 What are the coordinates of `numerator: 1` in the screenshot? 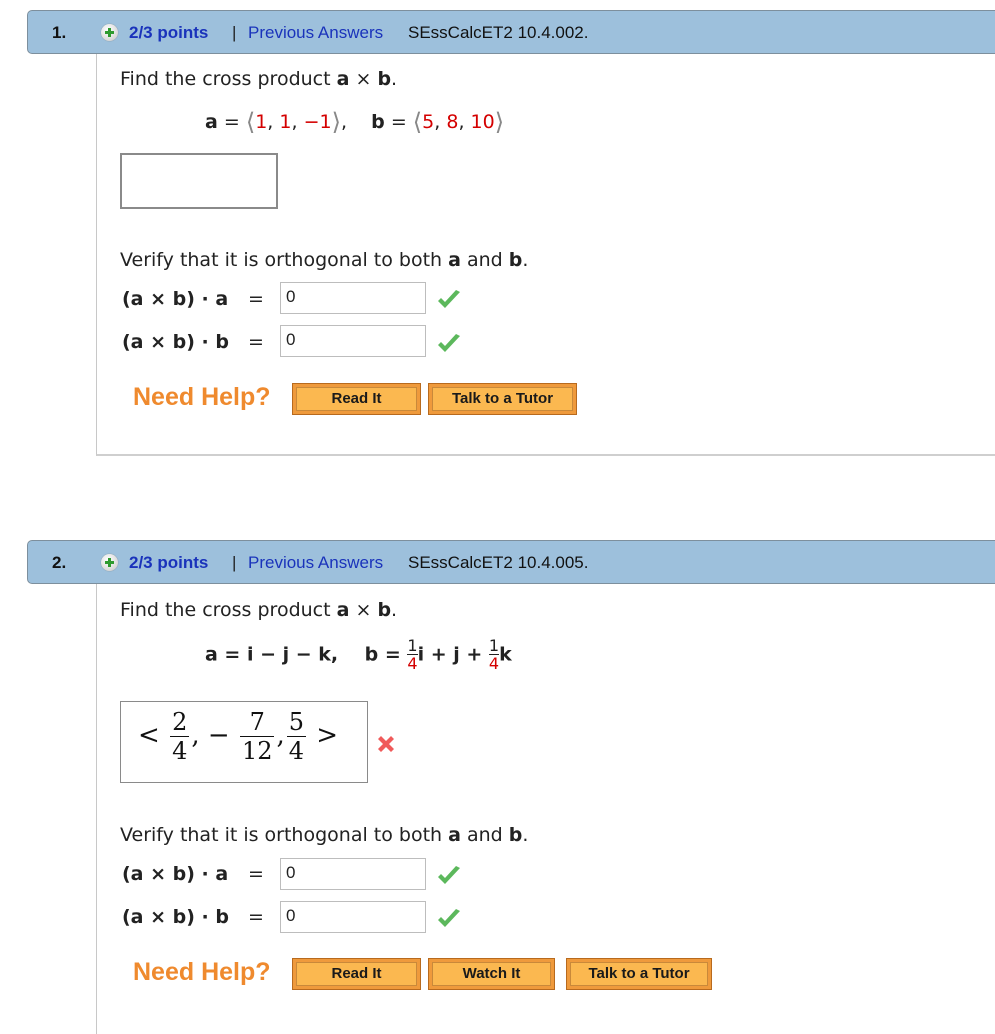 It's located at (412, 645).